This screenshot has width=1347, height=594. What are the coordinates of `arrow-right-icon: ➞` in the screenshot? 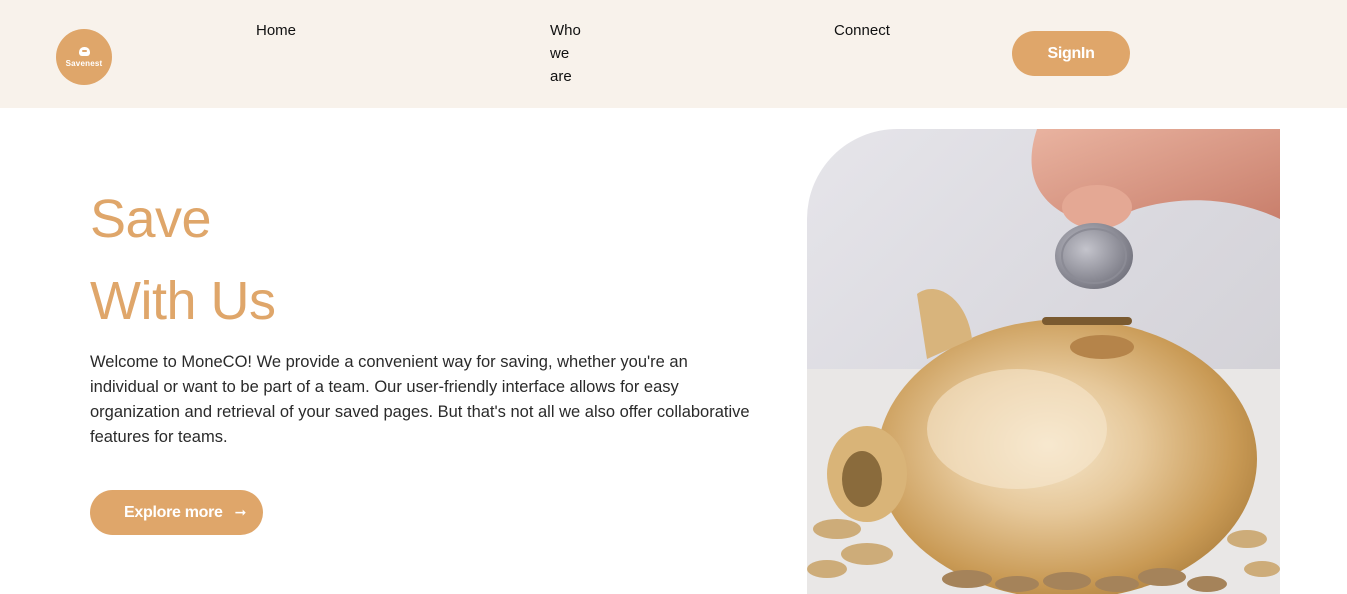 It's located at (240, 512).